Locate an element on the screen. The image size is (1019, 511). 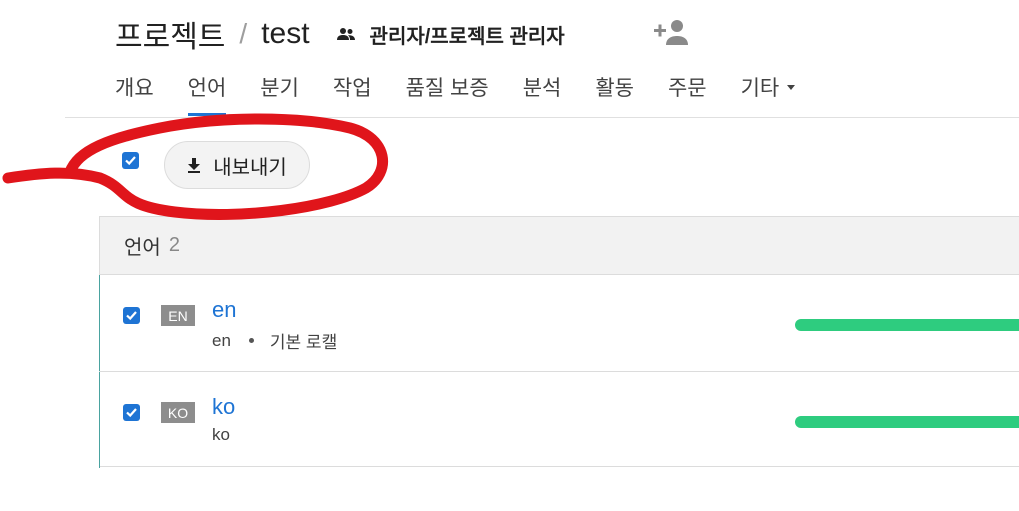
select-all-checkbox is located at coordinates (130, 160).